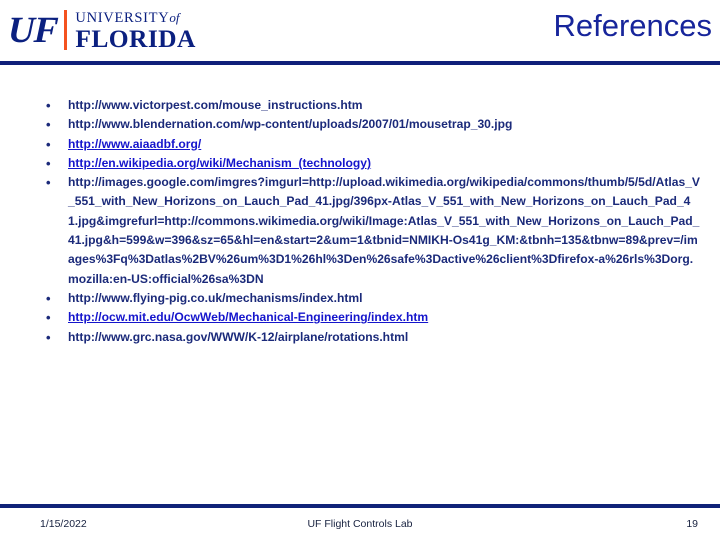 This screenshot has height=540, width=720. Describe the element at coordinates (692, 524) in the screenshot. I see `footer-page-number: 19` at that location.